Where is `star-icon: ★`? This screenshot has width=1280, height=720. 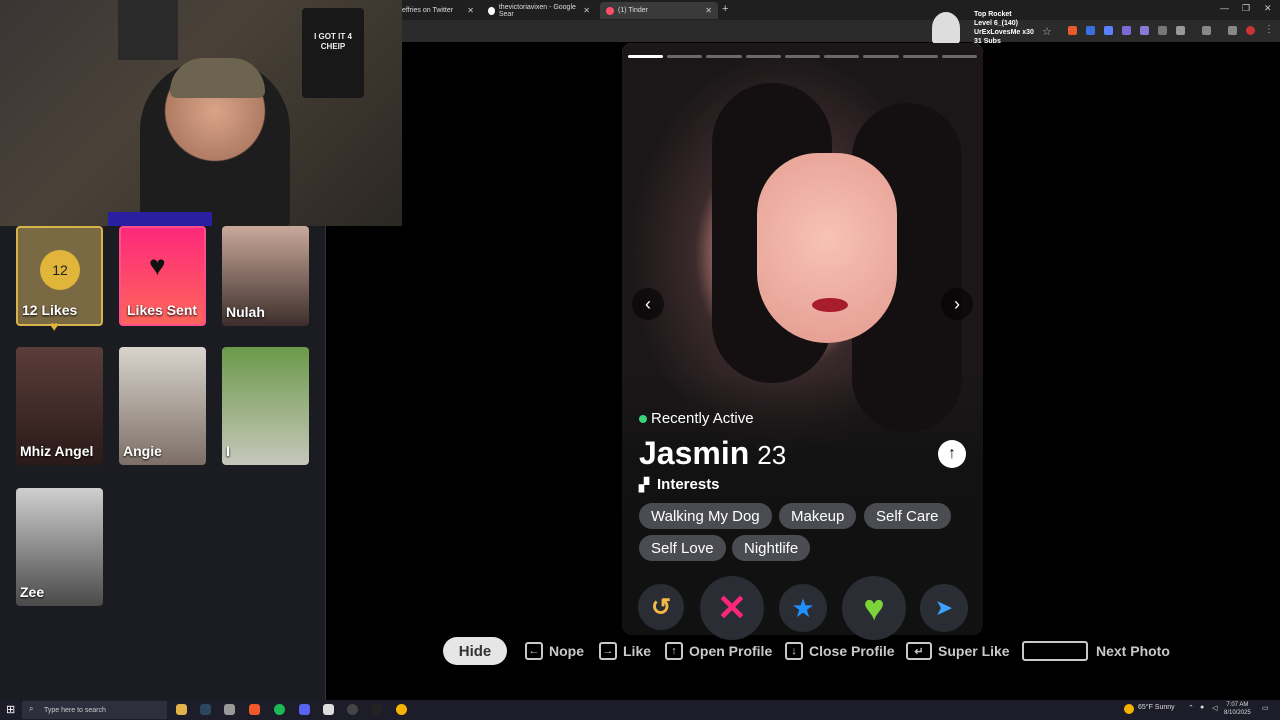 star-icon: ★ is located at coordinates (803, 607).